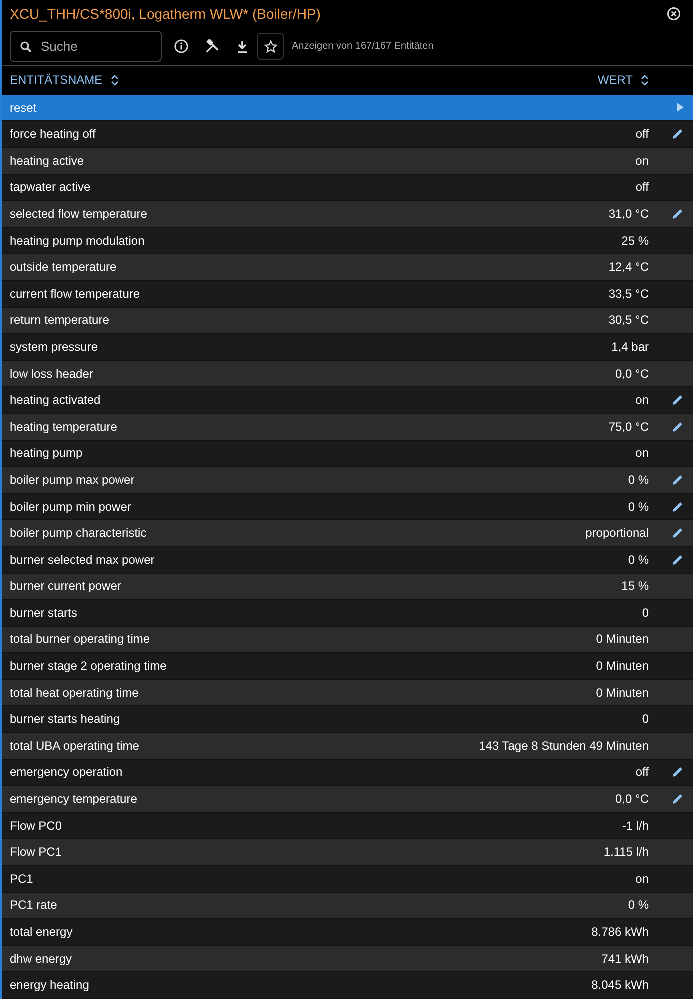 This screenshot has width=693, height=999. Describe the element at coordinates (52, 374) in the screenshot. I see `entity-name: low loss header` at that location.